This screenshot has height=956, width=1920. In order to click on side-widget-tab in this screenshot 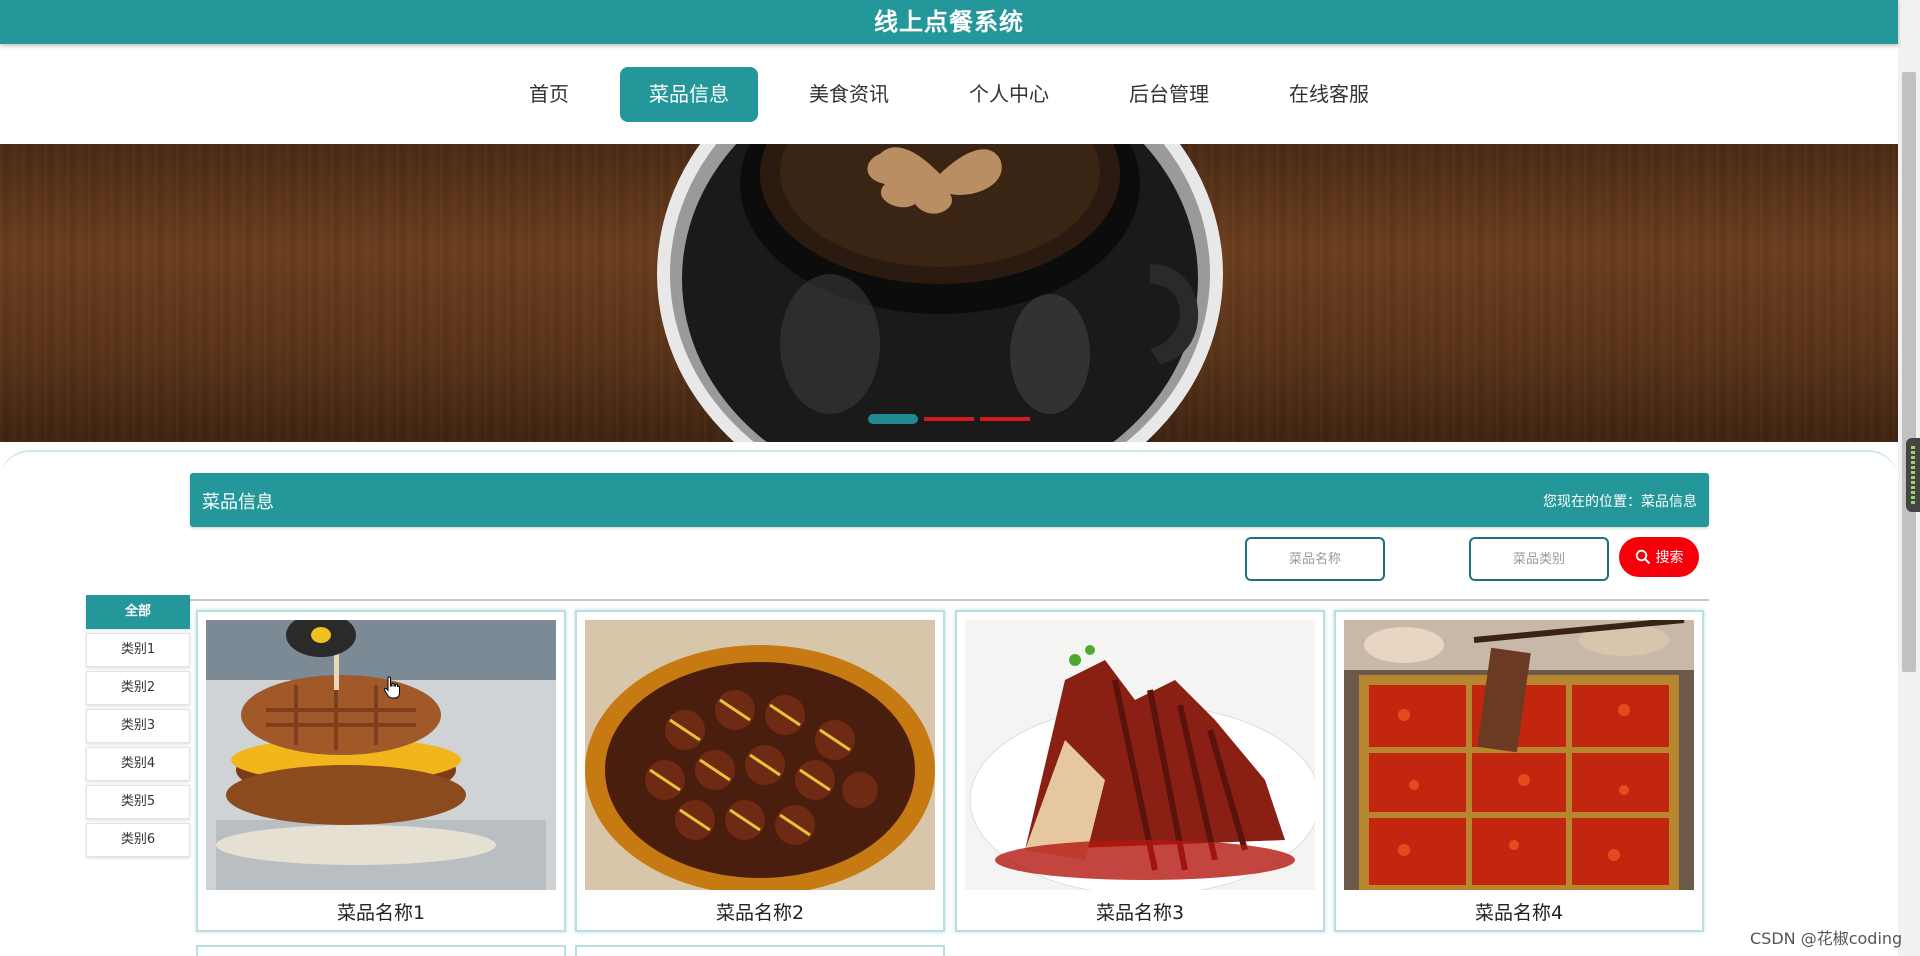, I will do `click(1913, 475)`.